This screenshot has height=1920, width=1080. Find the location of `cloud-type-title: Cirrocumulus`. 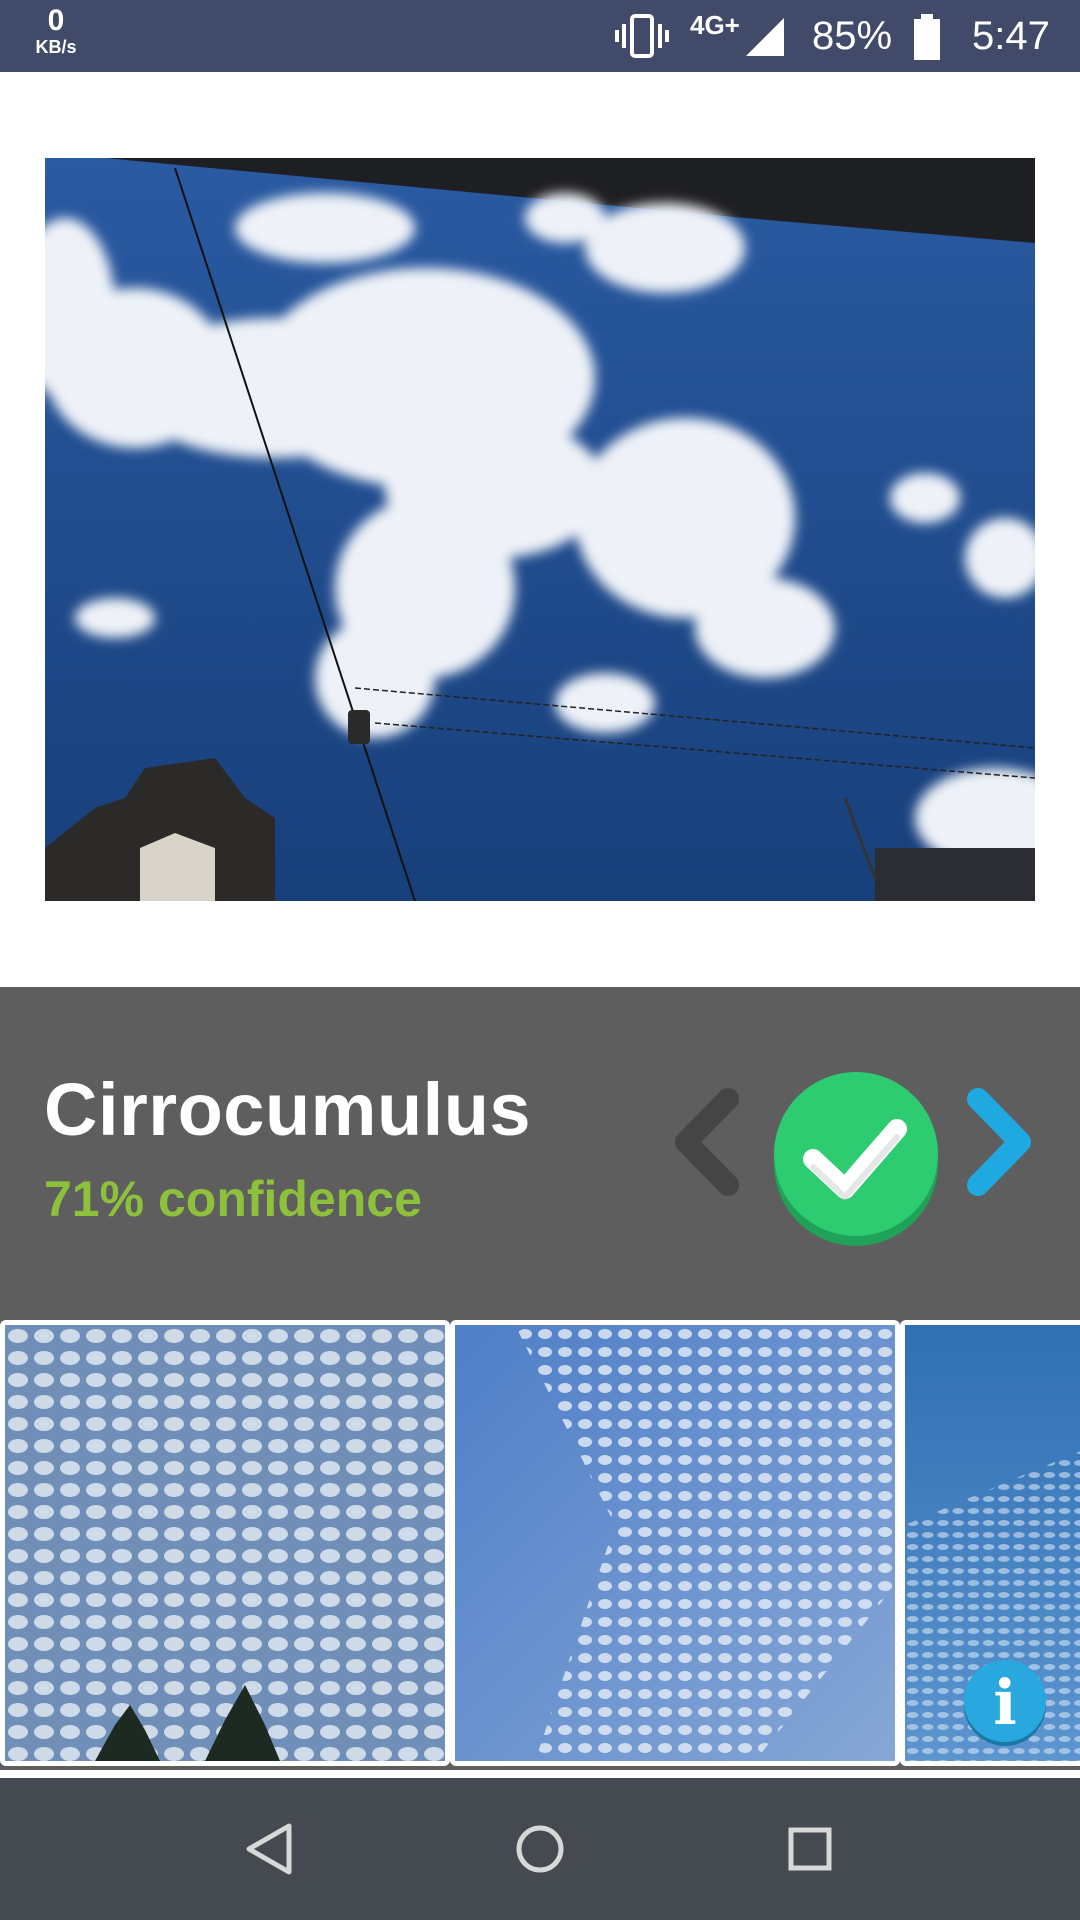

cloud-type-title: Cirrocumulus is located at coordinates (288, 1109).